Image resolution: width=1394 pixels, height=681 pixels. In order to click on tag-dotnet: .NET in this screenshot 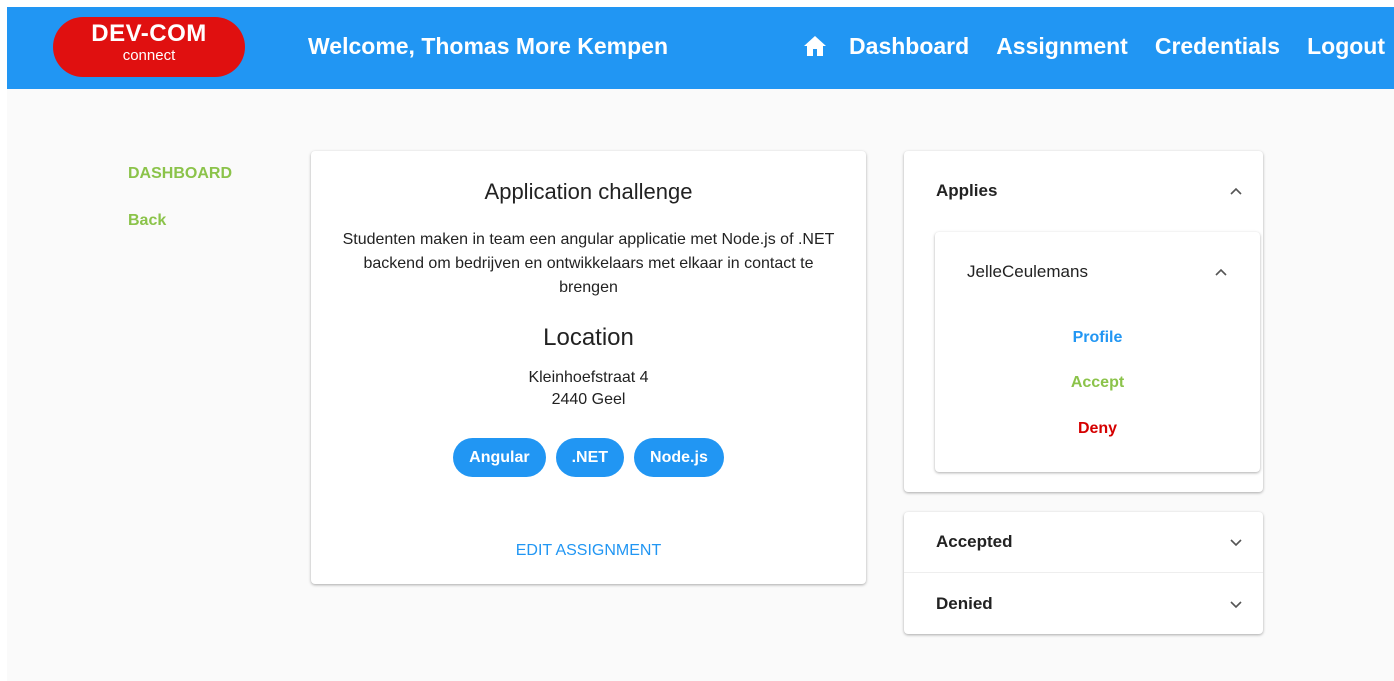, I will do `click(590, 457)`.